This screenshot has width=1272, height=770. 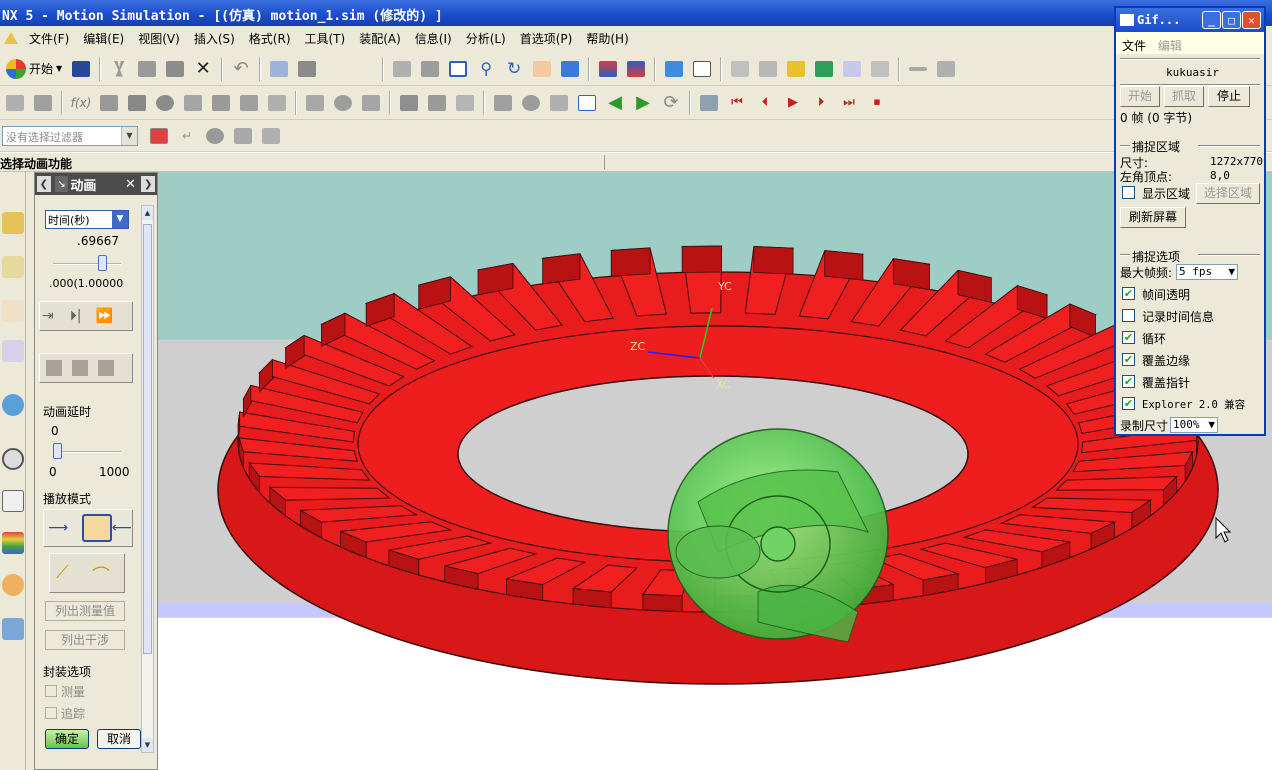 What do you see at coordinates (119, 739) in the screenshot?
I see `cancel-button: 取消` at bounding box center [119, 739].